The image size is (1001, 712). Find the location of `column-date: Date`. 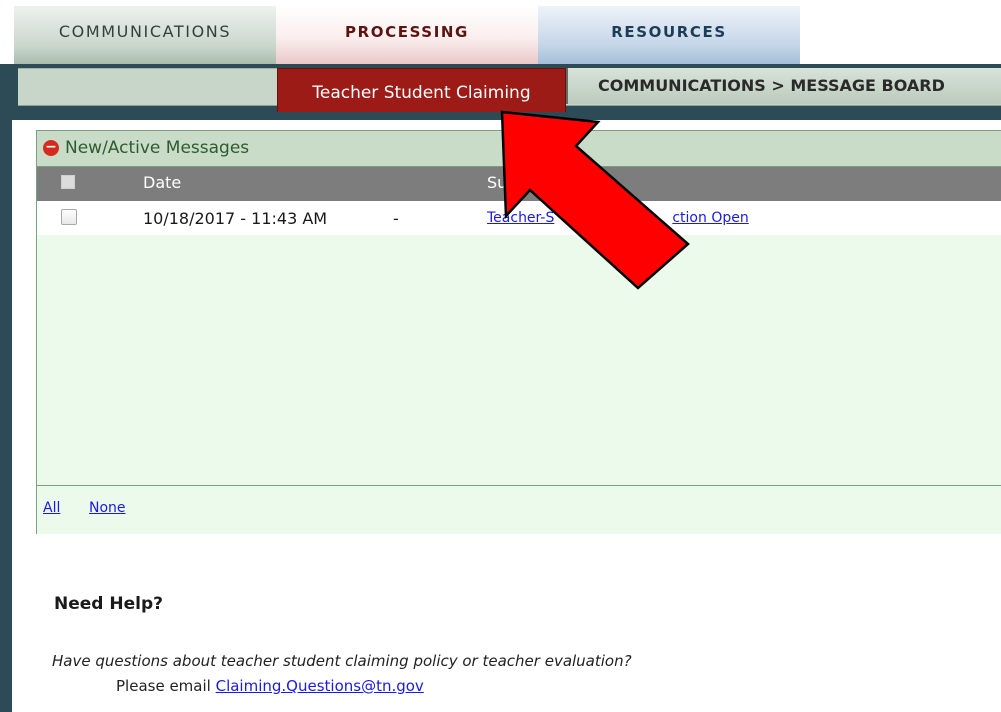

column-date: Date is located at coordinates (162, 182).